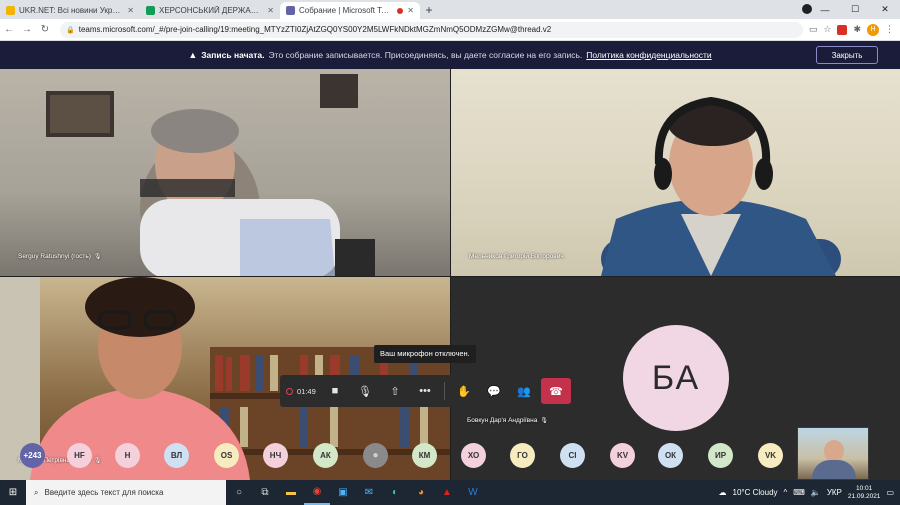  What do you see at coordinates (421, 492) in the screenshot?
I see `firefox-icon: ◕` at bounding box center [421, 492].